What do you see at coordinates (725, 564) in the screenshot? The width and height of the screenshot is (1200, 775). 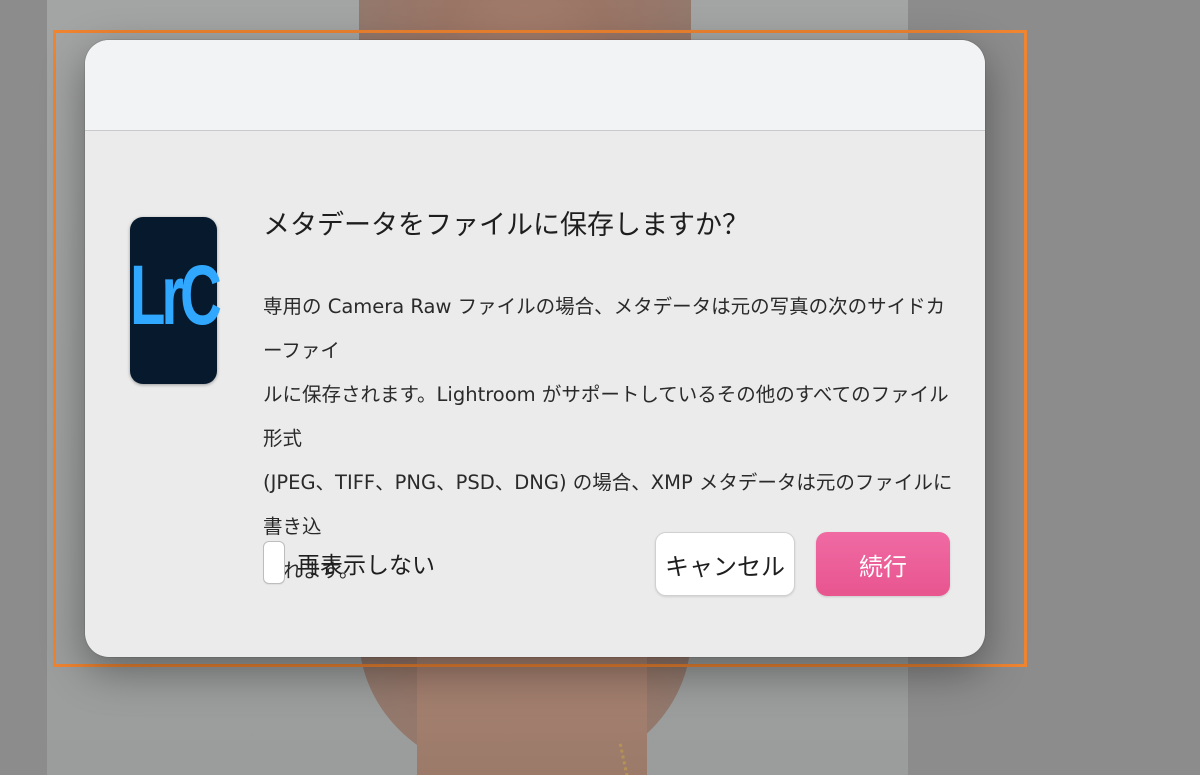 I see `cancel-button: キャンセル` at bounding box center [725, 564].